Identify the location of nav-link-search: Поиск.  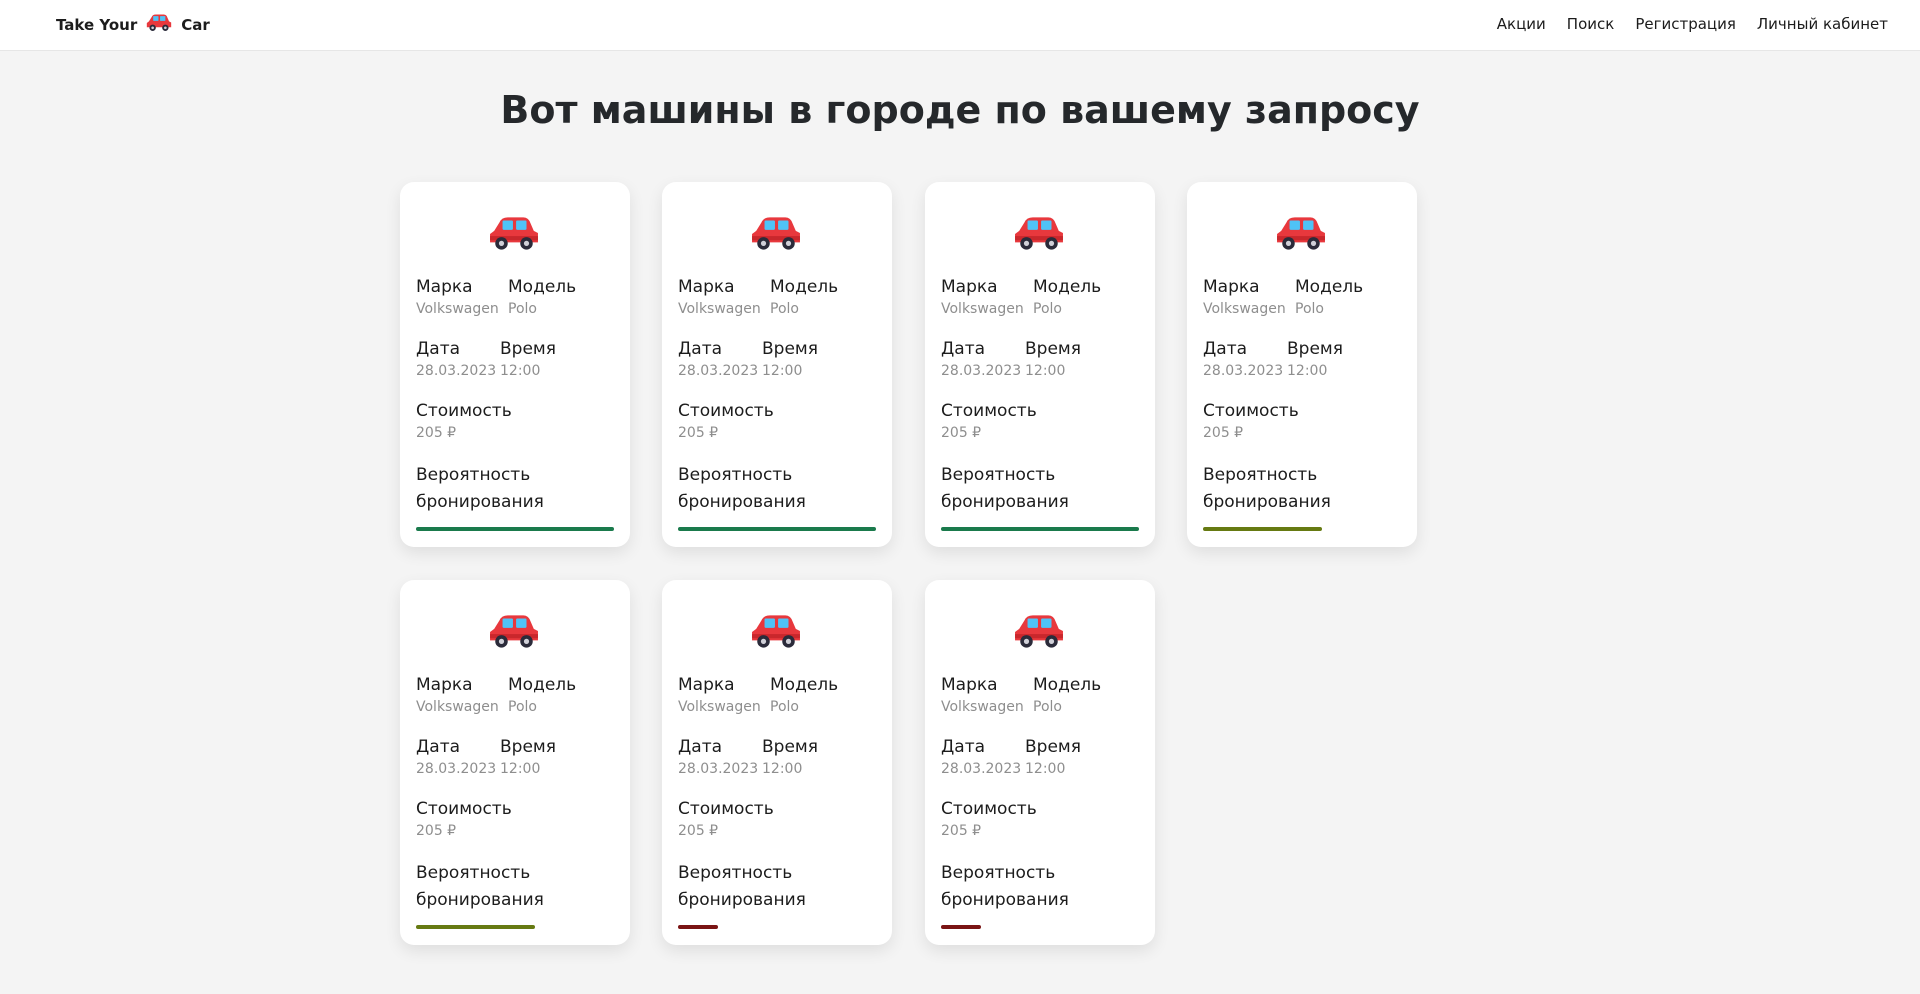
(1591, 24).